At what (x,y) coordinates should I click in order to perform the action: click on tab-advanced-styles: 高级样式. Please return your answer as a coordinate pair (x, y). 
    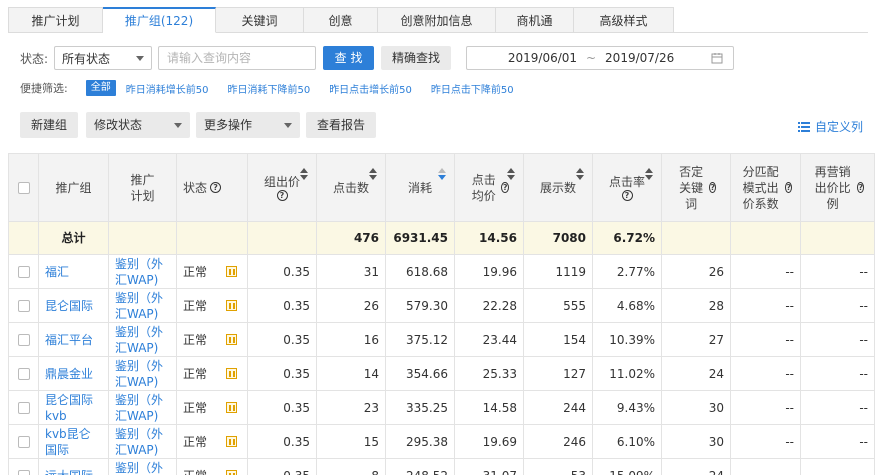
    Looking at the image, I should click on (624, 20).